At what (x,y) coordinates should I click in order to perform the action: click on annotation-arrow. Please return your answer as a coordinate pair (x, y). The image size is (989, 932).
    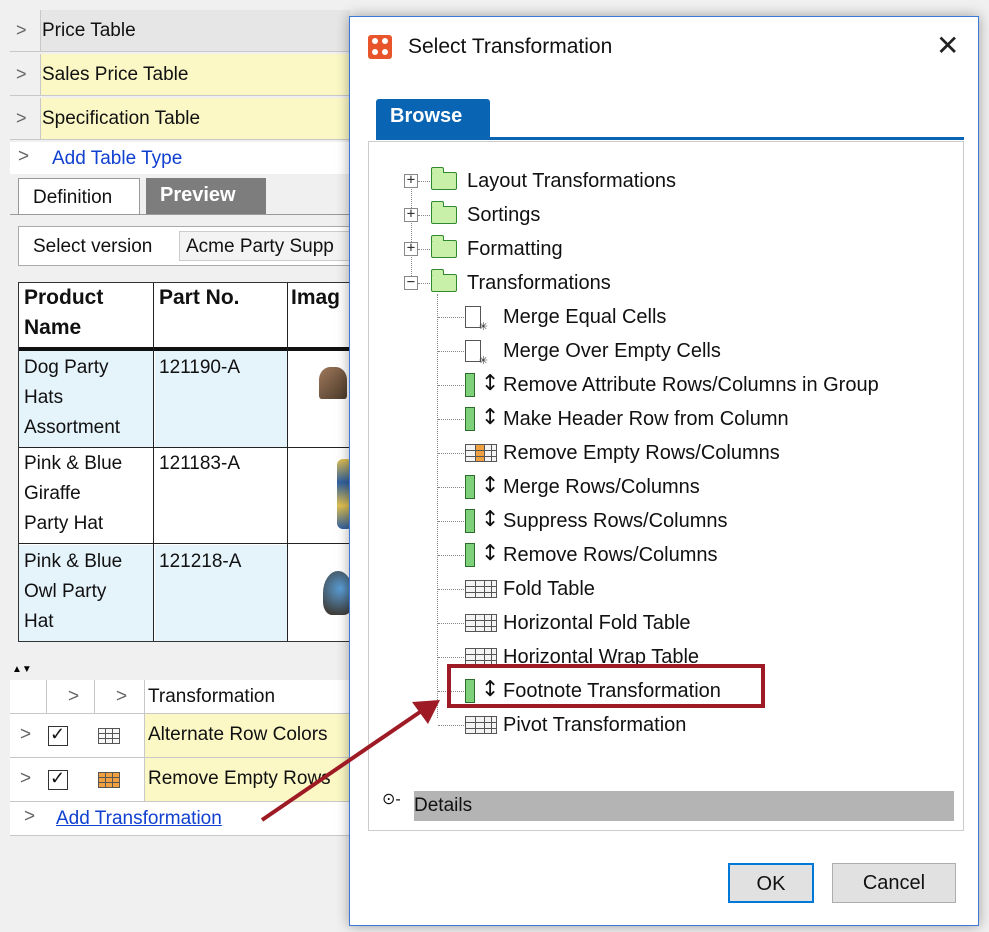
    Looking at the image, I should click on (350, 761).